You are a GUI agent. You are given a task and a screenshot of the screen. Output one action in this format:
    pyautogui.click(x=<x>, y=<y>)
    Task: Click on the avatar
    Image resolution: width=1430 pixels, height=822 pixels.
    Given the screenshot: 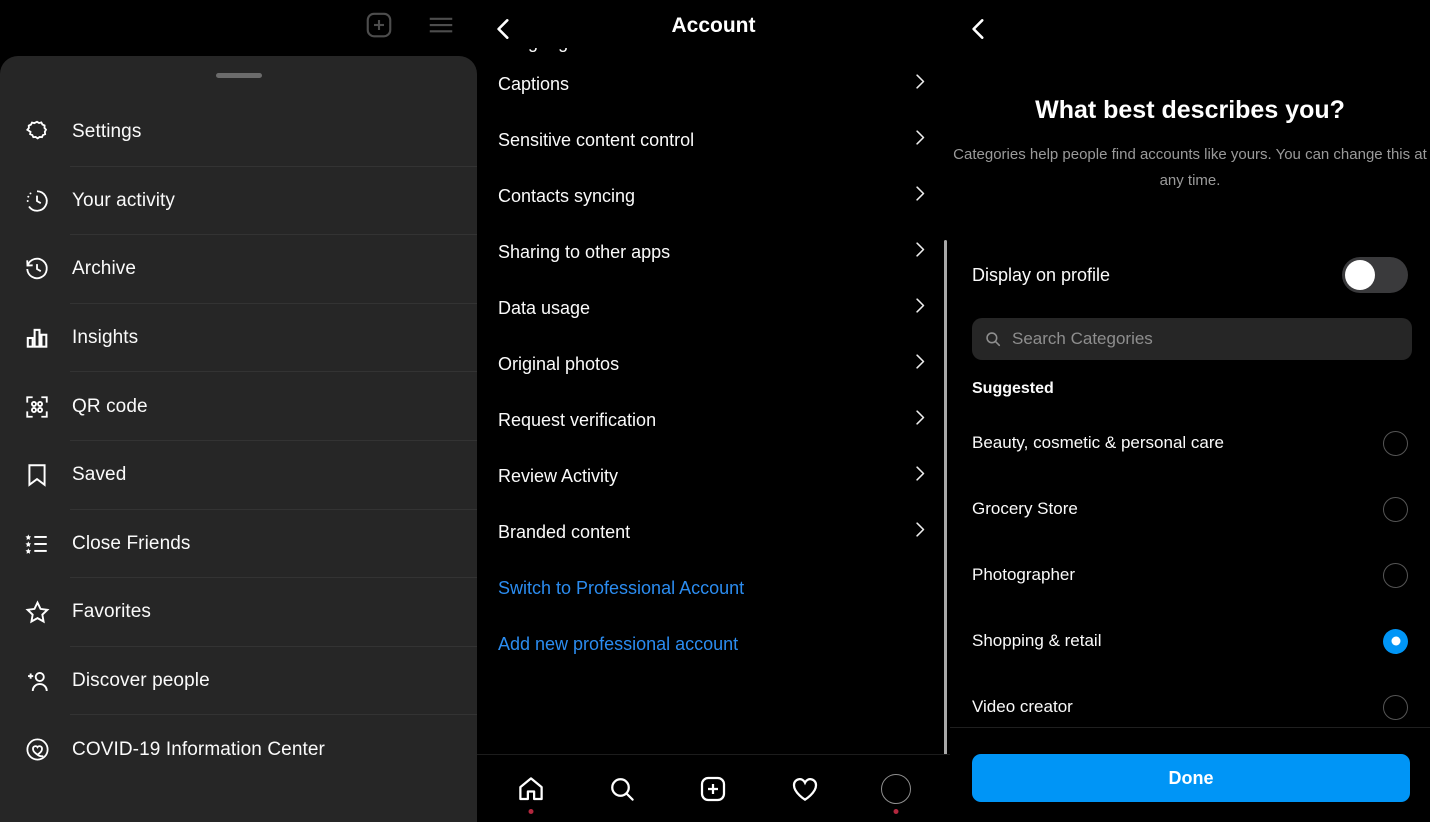 What is the action you would take?
    pyautogui.click(x=896, y=789)
    